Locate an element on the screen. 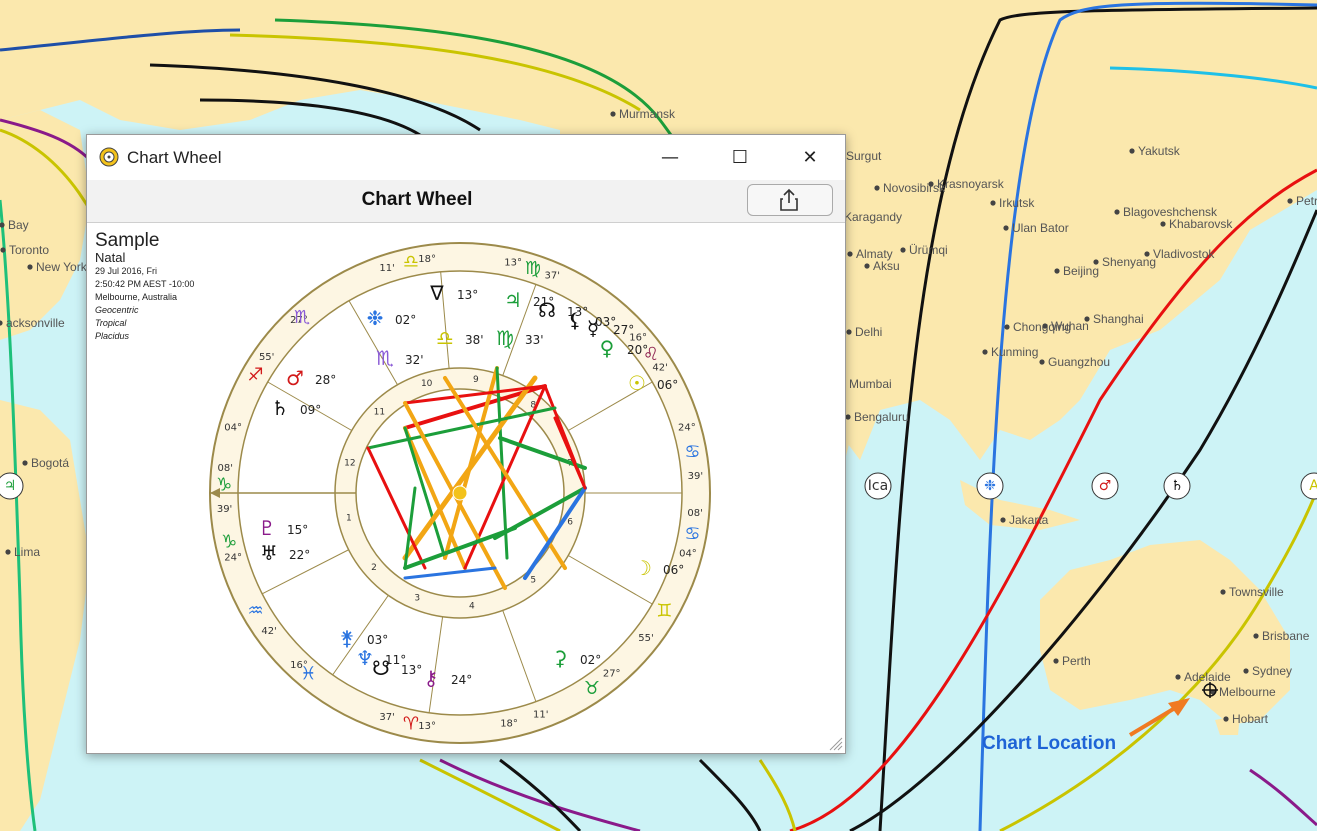  planet-glyph: ⚵ is located at coordinates (347, 638).